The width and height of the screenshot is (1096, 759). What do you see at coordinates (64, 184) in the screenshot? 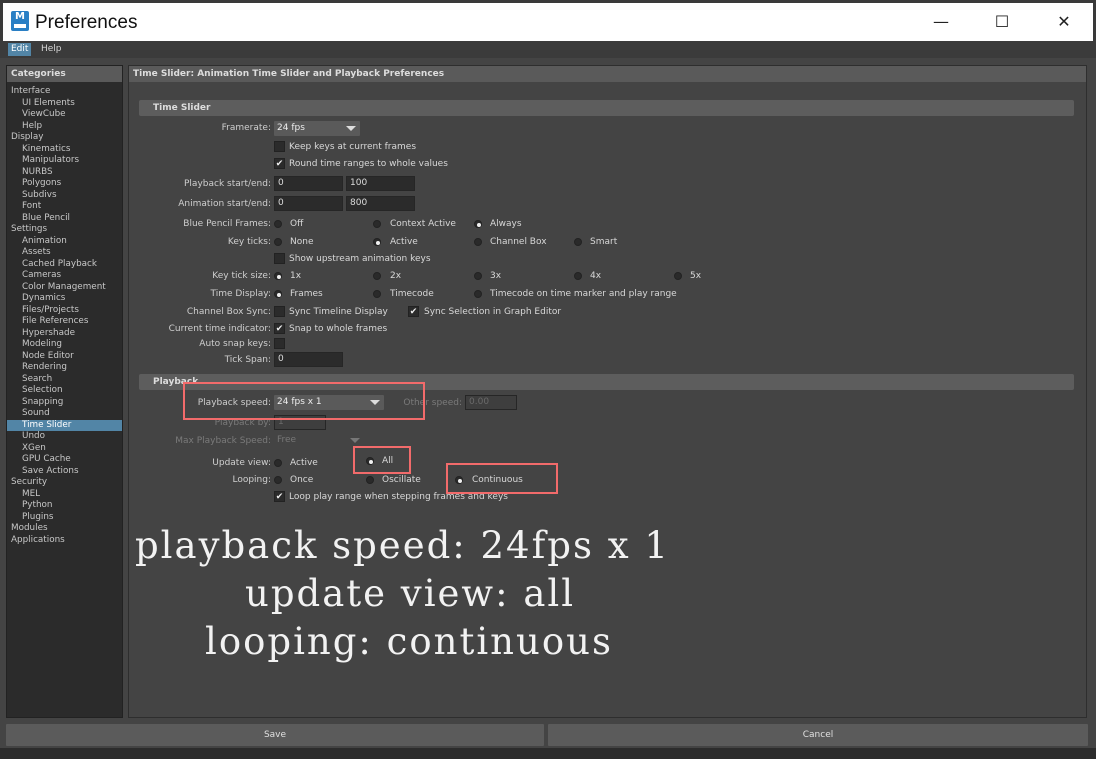
I see `category-item-polygons: Polygons` at bounding box center [64, 184].